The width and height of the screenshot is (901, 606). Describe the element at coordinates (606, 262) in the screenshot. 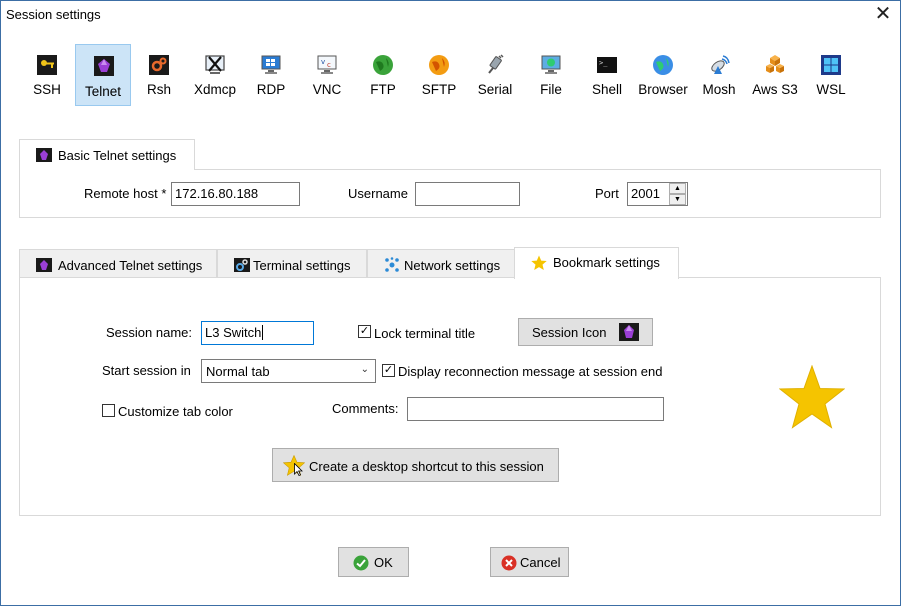

I see `tab-label: Bookmark settings` at that location.